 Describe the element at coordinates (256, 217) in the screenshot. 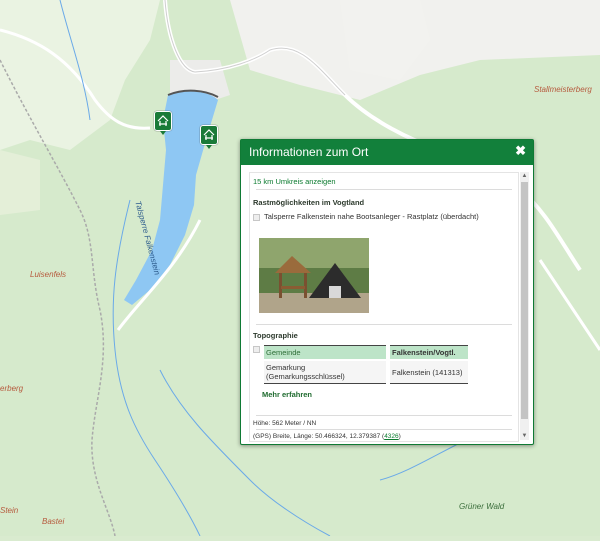

I see `item-checkbox` at that location.